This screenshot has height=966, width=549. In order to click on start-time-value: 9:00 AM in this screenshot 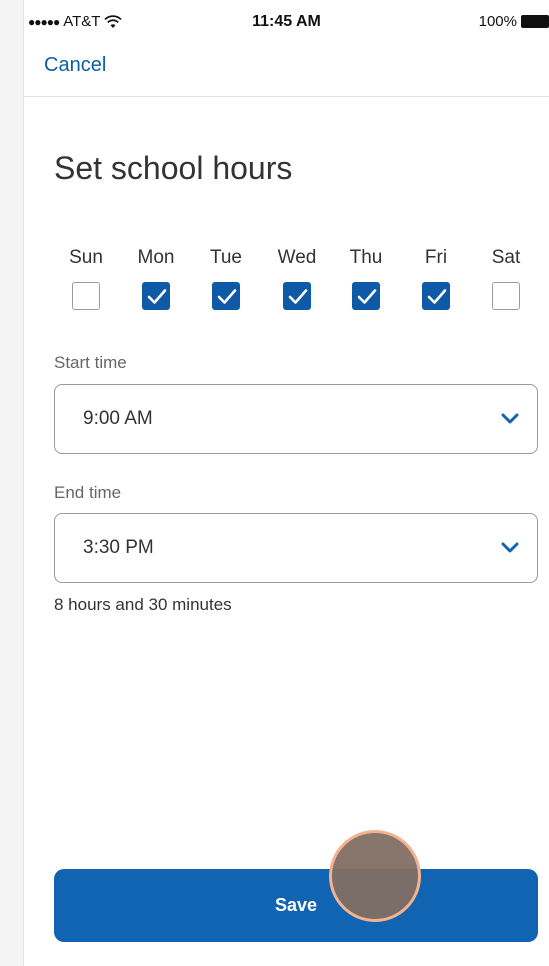, I will do `click(118, 418)`.